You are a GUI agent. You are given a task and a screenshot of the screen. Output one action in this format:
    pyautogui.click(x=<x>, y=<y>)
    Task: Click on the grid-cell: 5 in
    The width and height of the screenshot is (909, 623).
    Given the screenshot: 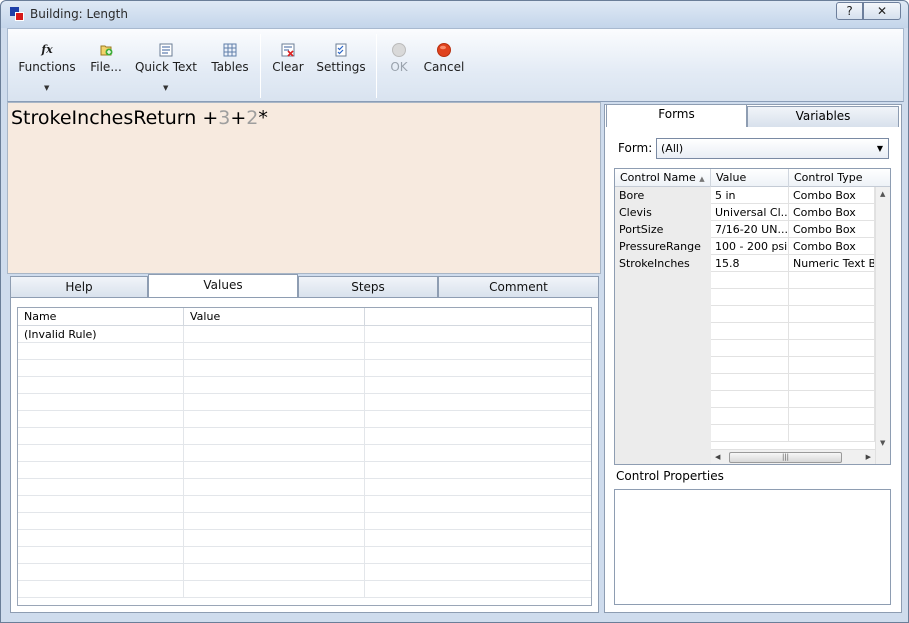 What is the action you would take?
    pyautogui.click(x=750, y=195)
    